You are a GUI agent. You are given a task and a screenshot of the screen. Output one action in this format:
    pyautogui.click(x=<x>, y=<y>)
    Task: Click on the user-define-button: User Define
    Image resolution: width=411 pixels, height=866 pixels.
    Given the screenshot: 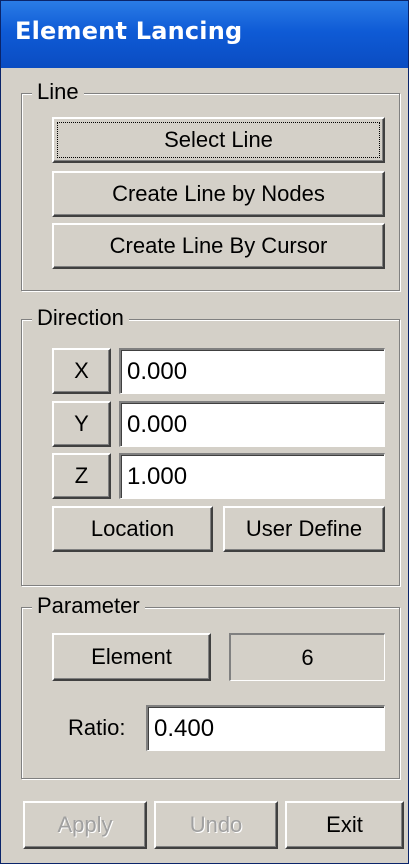 What is the action you would take?
    pyautogui.click(x=304, y=529)
    